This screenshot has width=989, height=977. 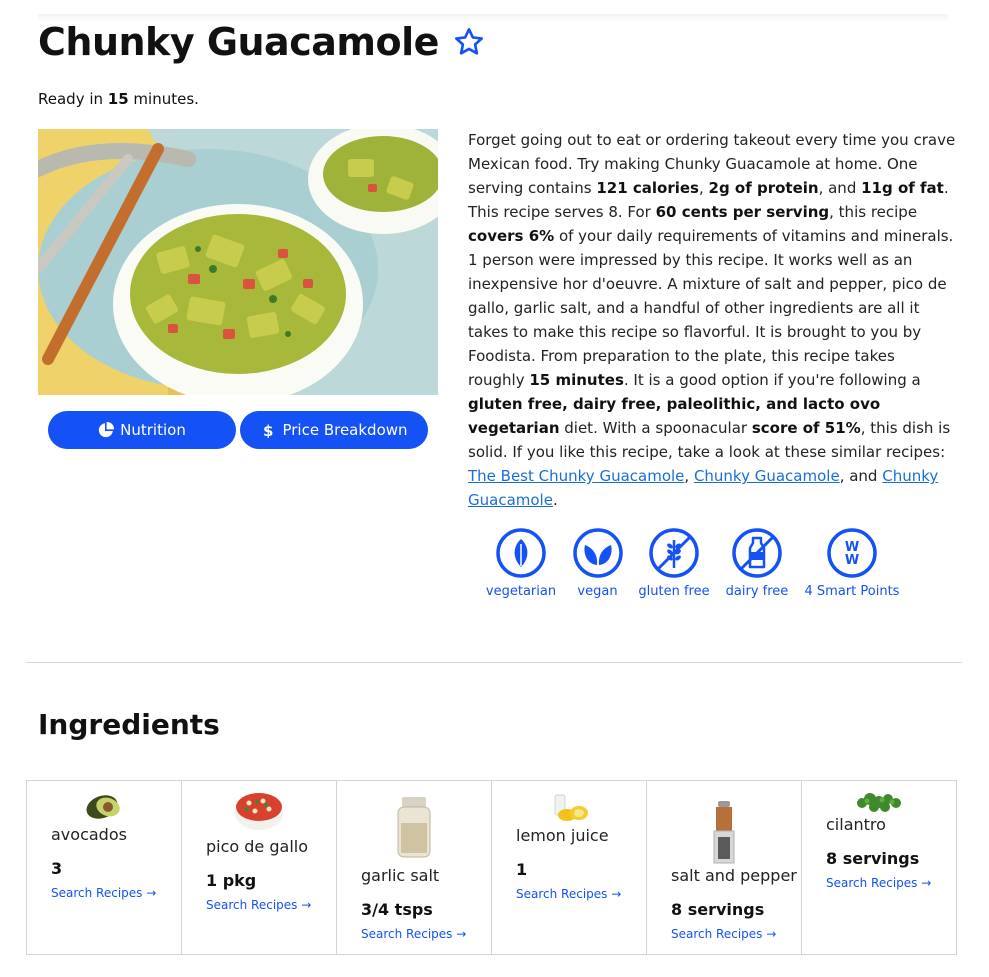 What do you see at coordinates (734, 875) in the screenshot?
I see `ingredient-name: salt and pepper` at bounding box center [734, 875].